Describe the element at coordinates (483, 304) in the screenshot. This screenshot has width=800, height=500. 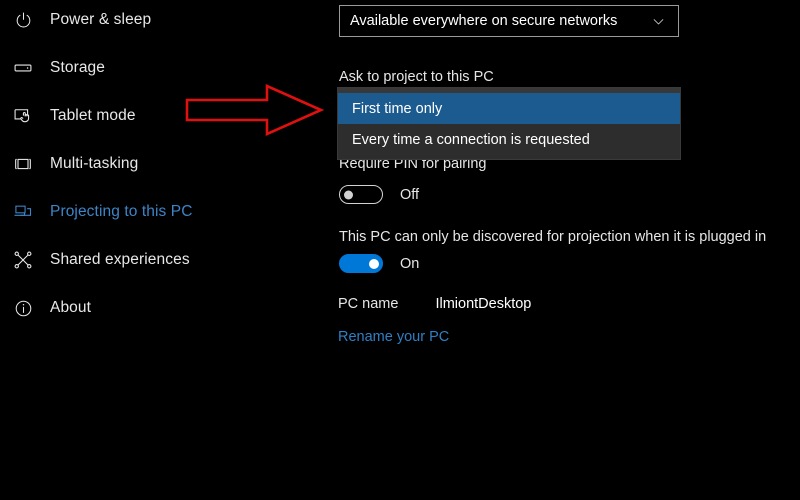
I see `pc-name-value: IlmiontDesktop` at that location.